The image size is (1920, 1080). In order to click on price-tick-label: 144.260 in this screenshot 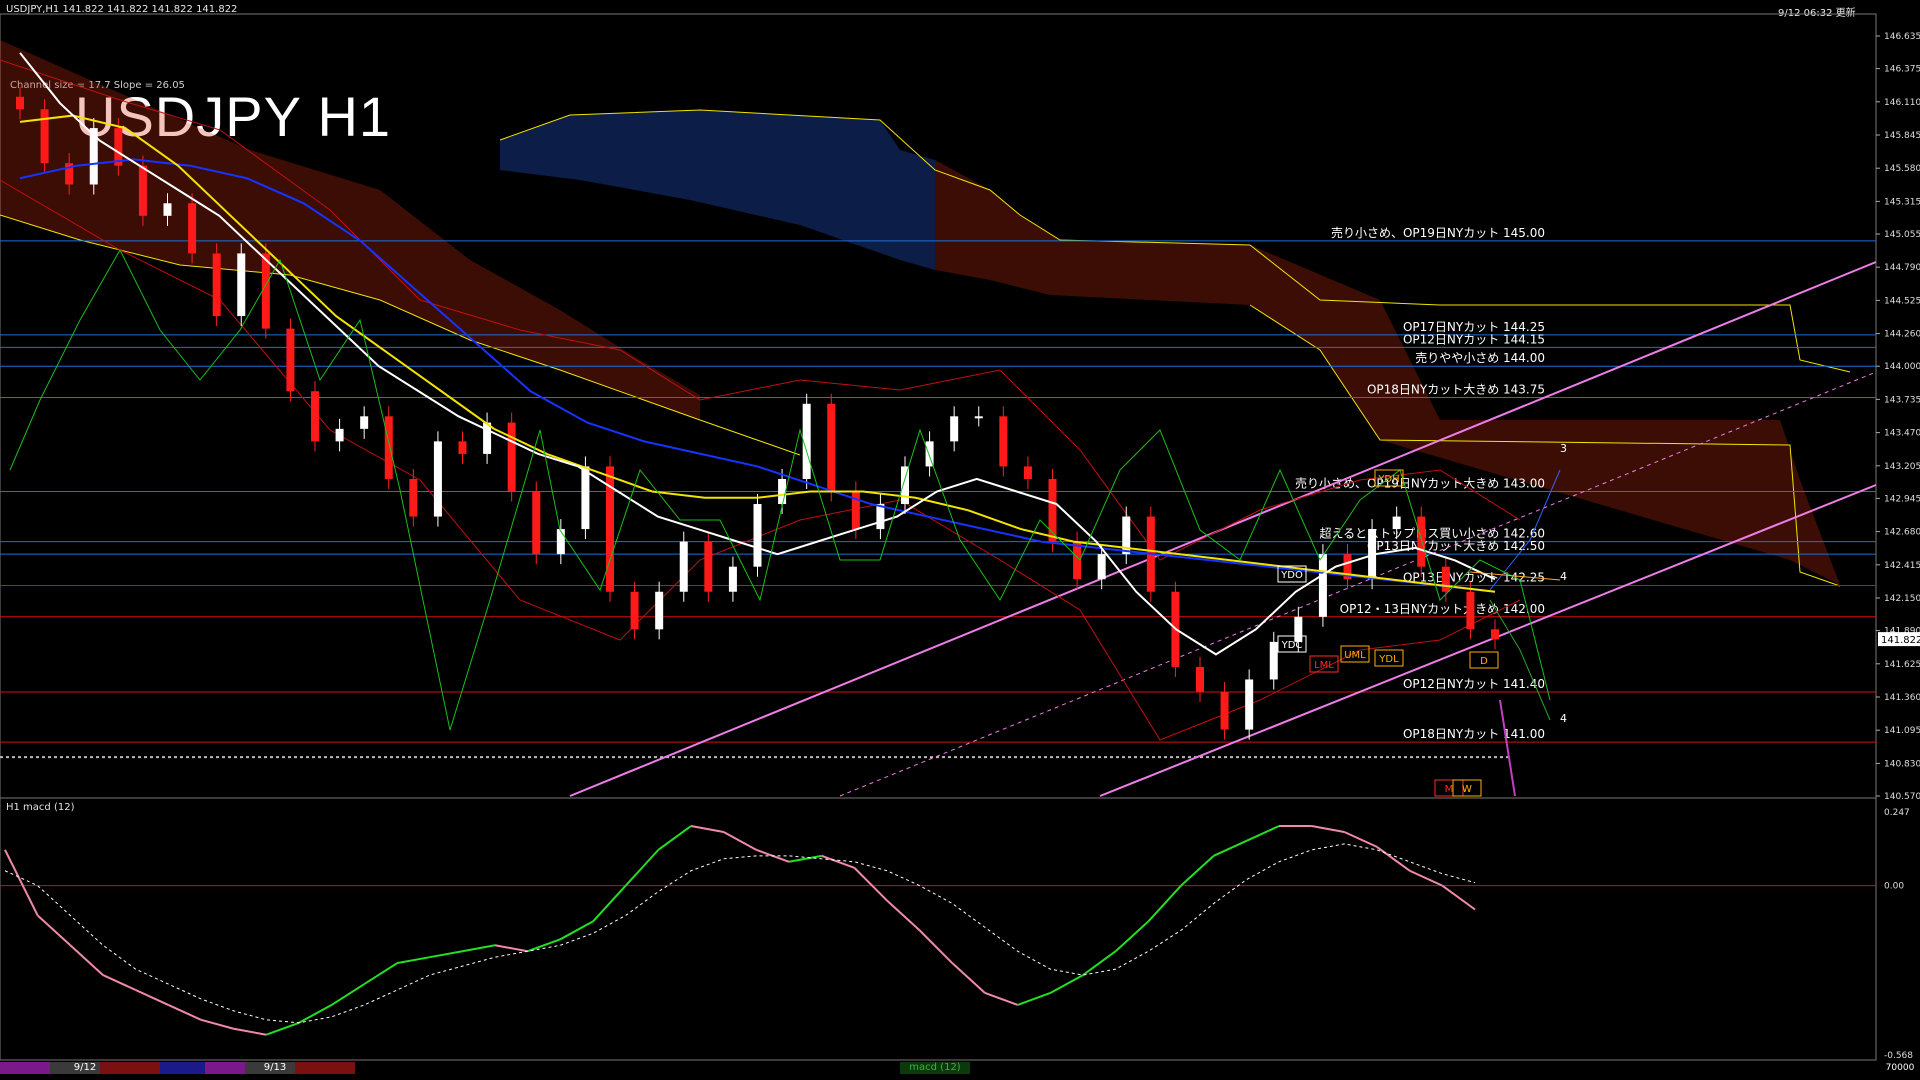, I will do `click(1902, 335)`.